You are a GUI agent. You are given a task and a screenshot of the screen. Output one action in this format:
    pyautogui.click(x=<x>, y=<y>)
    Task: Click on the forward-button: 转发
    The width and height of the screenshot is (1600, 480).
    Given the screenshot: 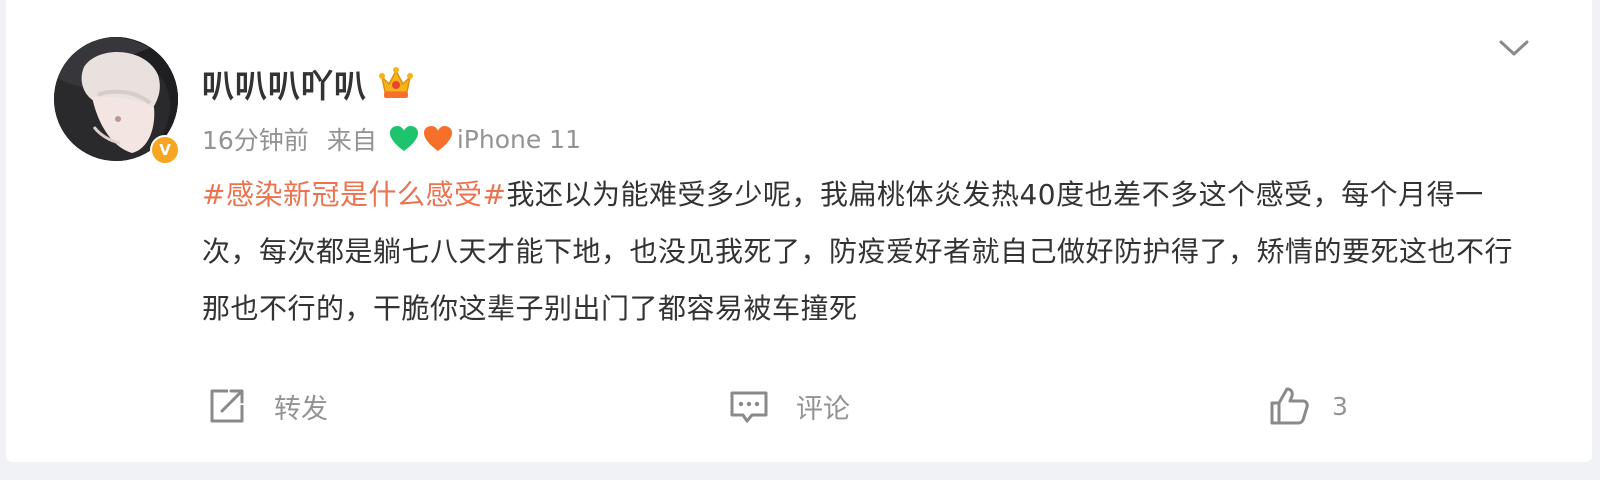 What is the action you would take?
    pyautogui.click(x=267, y=406)
    